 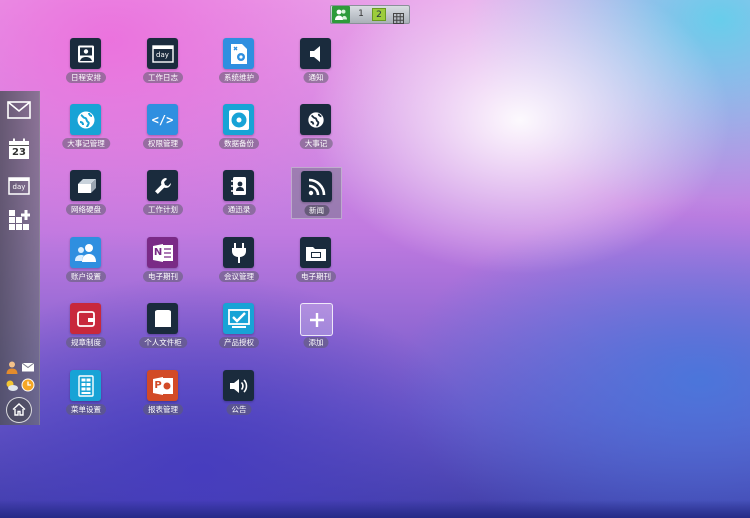 What do you see at coordinates (361, 14) in the screenshot?
I see `page-1-button: 1` at bounding box center [361, 14].